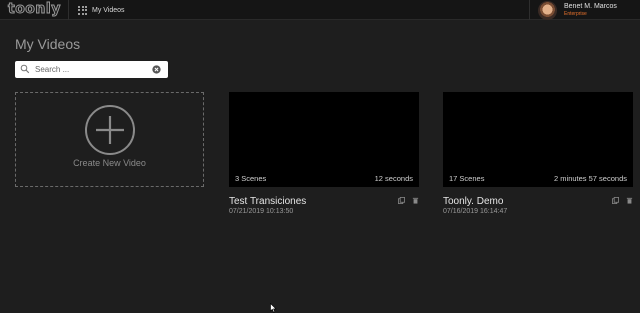 The height and width of the screenshot is (313, 640). What do you see at coordinates (575, 14) in the screenshot?
I see `user-plan-badge: Enterprise` at bounding box center [575, 14].